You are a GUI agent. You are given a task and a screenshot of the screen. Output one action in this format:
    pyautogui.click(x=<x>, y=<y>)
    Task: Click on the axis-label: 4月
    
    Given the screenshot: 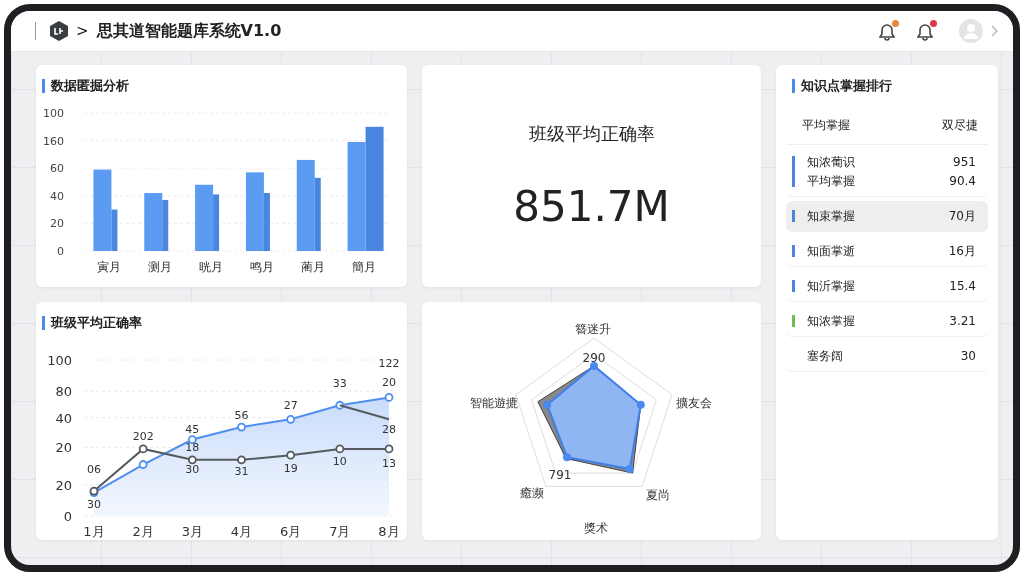 What is the action you would take?
    pyautogui.click(x=241, y=531)
    